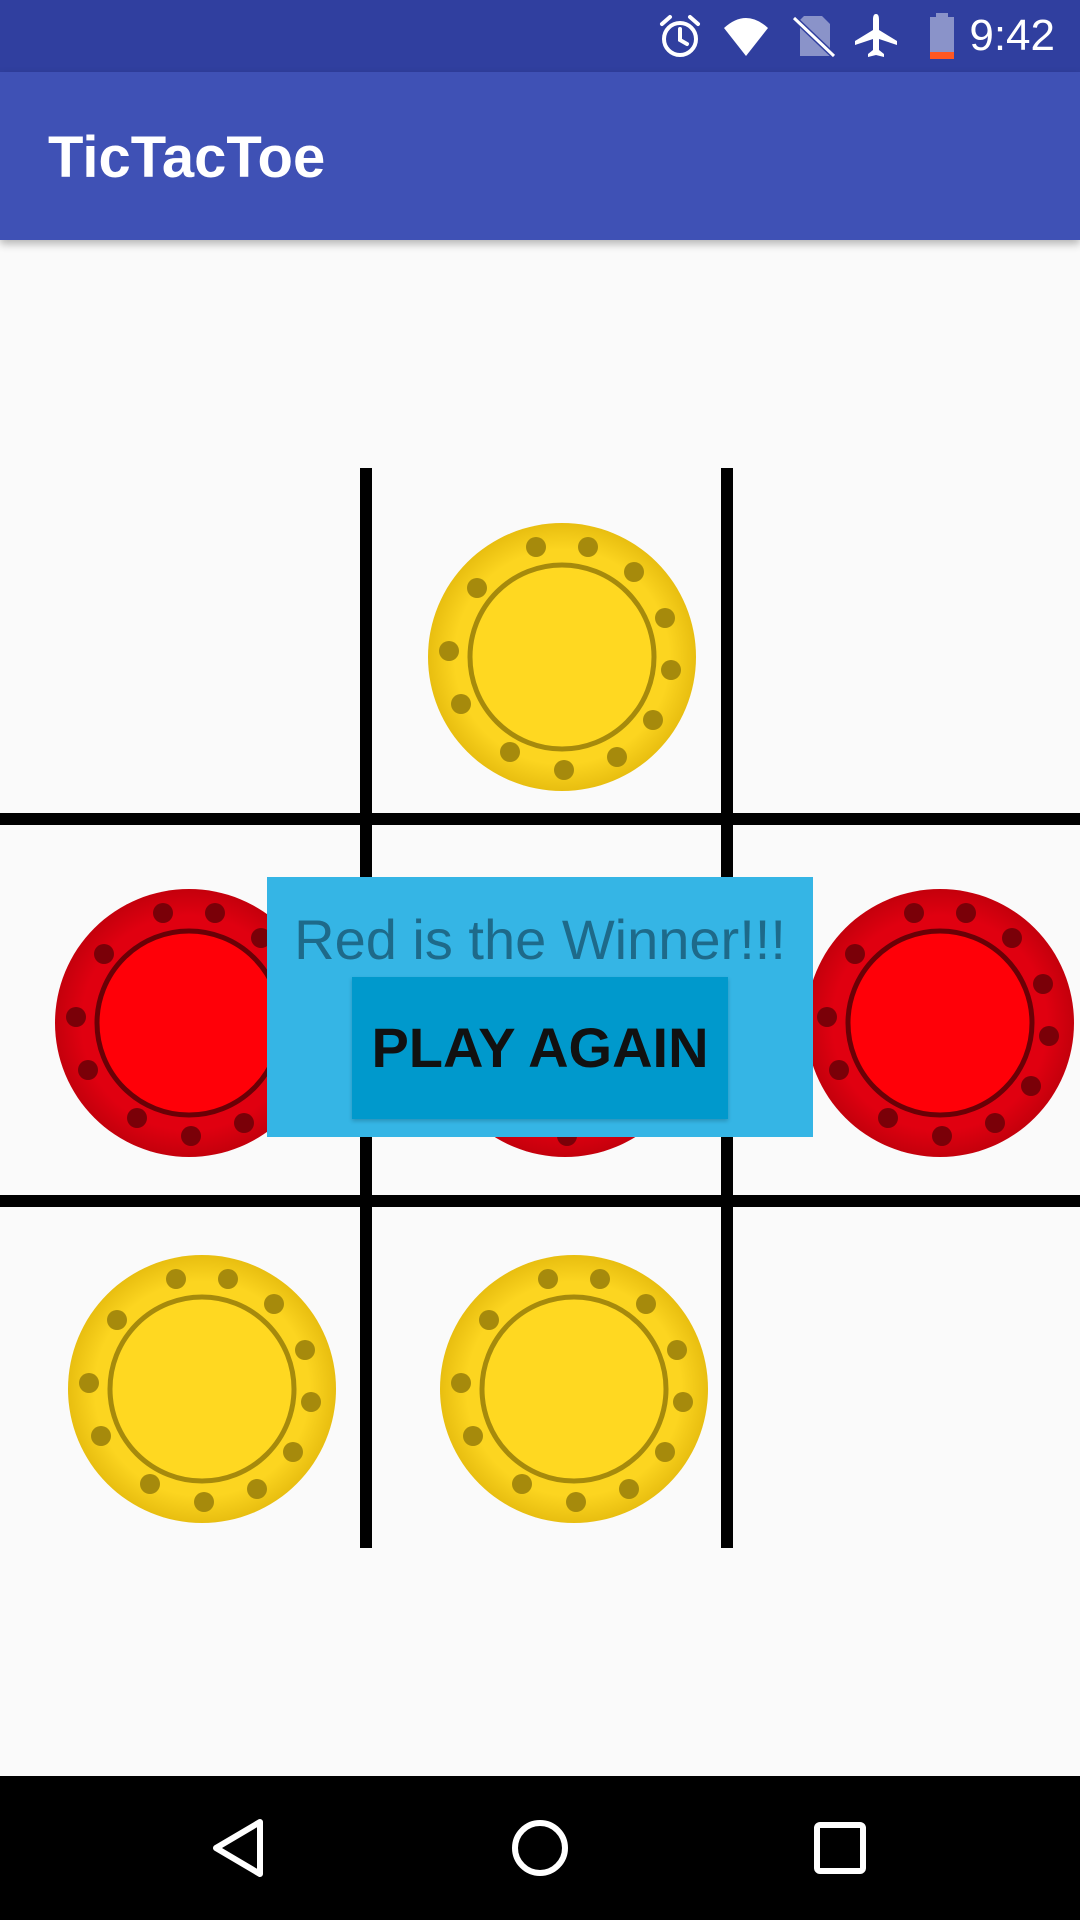 This screenshot has width=1080, height=1920. Describe the element at coordinates (840, 1848) in the screenshot. I see `recents-icon` at that location.